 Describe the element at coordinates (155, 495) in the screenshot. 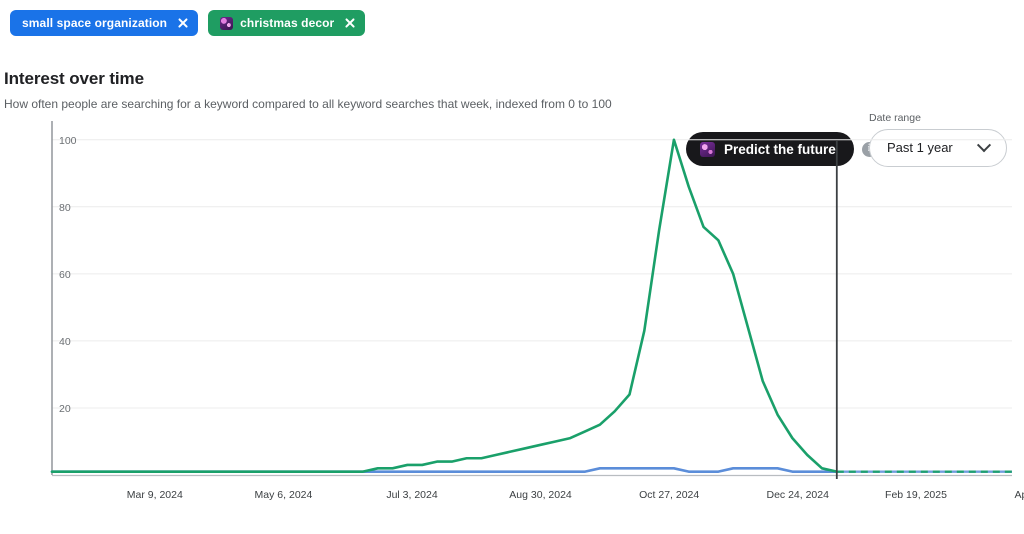

I see `x-axis-tick-label: Mar 9, 2024` at that location.